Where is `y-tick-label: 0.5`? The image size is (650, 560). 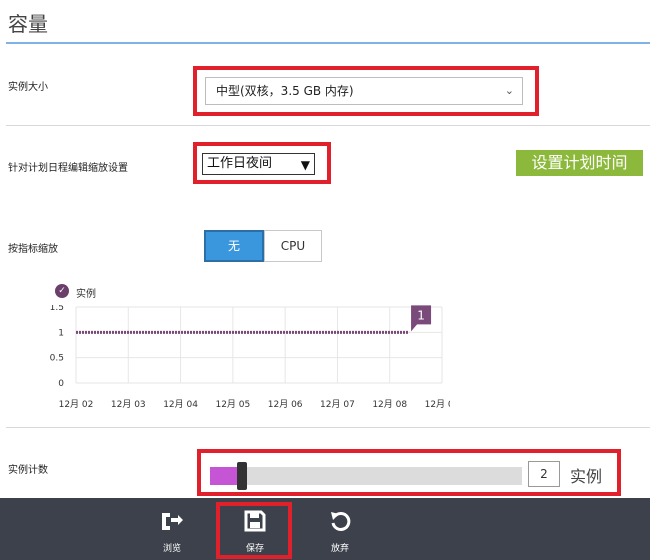 y-tick-label: 0.5 is located at coordinates (57, 359).